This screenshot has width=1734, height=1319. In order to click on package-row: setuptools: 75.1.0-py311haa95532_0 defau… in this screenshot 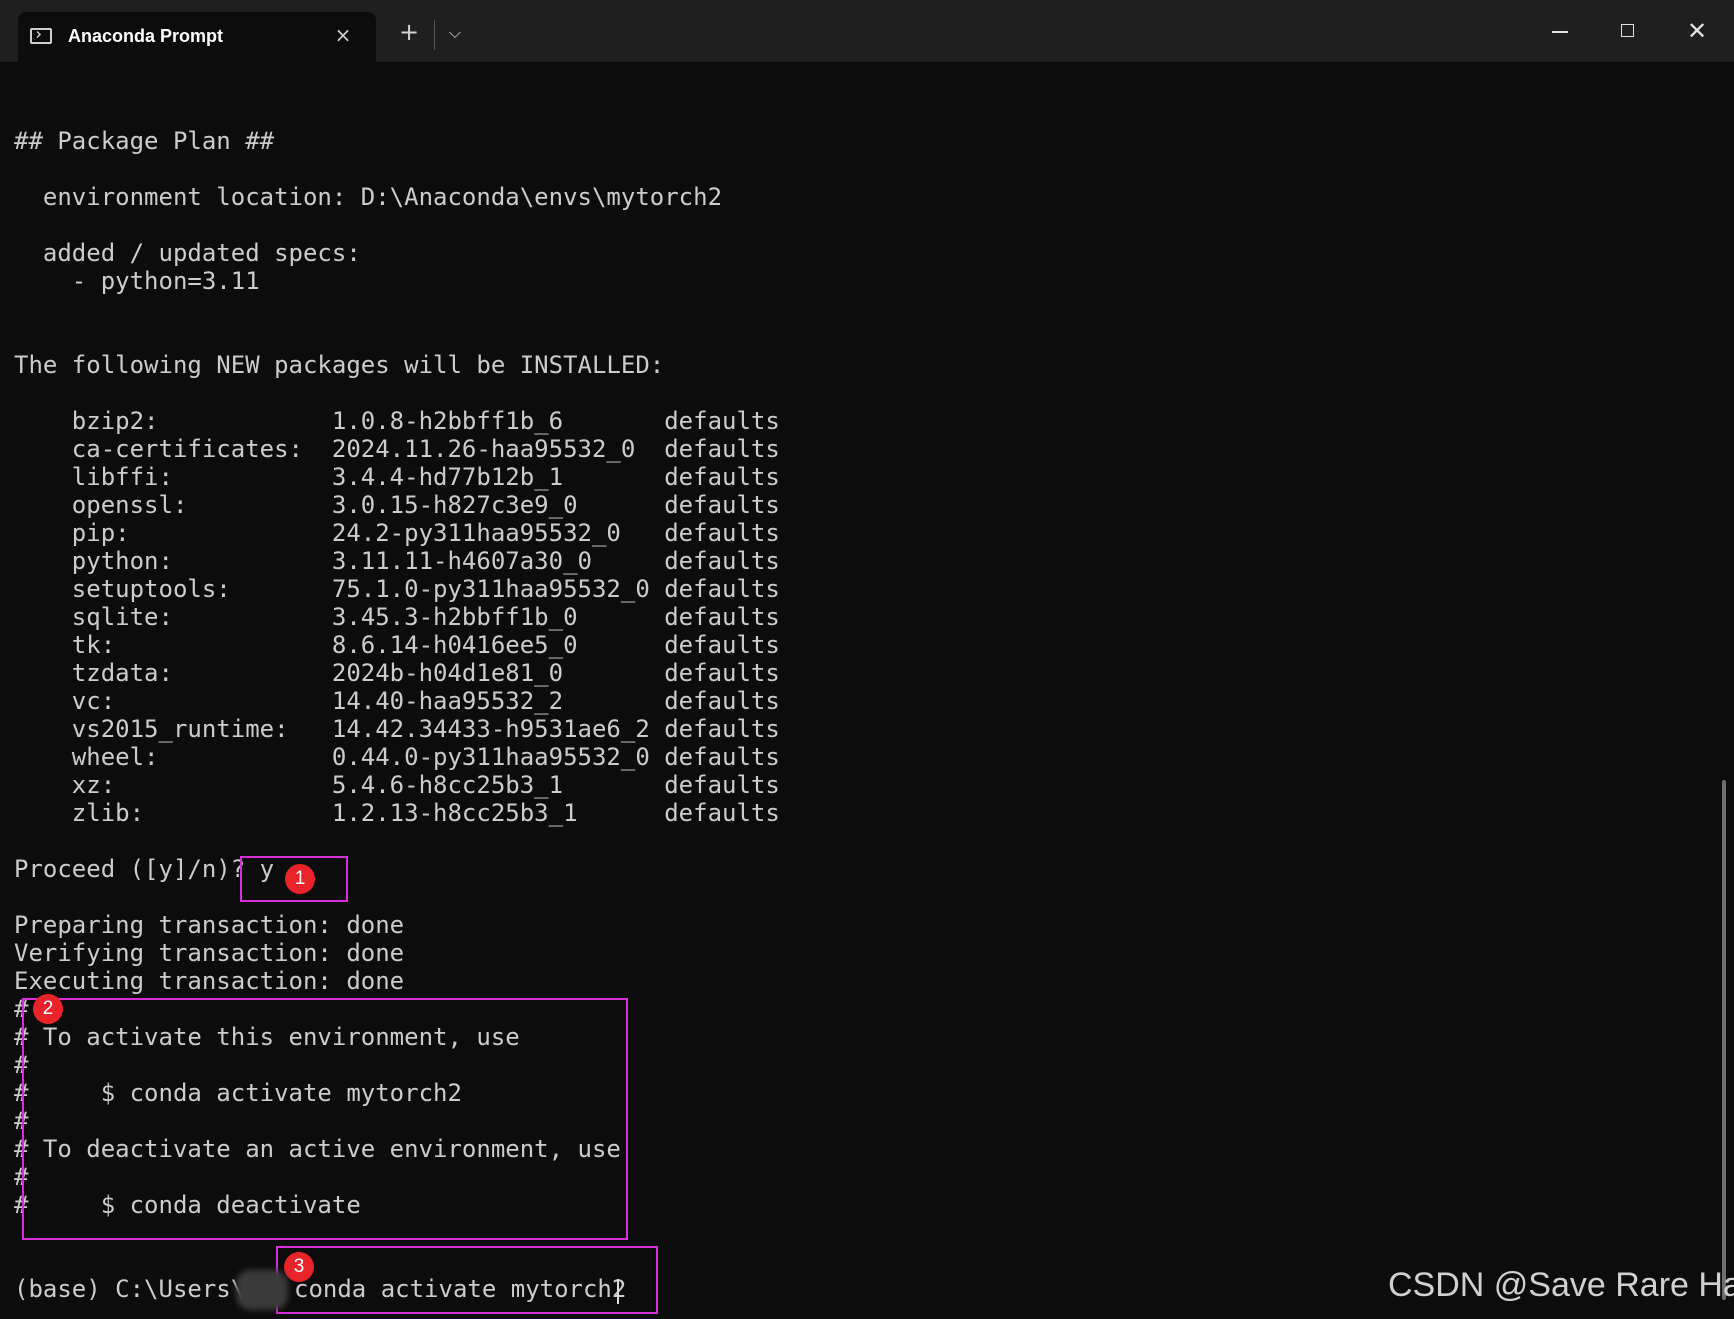, I will do `click(397, 589)`.